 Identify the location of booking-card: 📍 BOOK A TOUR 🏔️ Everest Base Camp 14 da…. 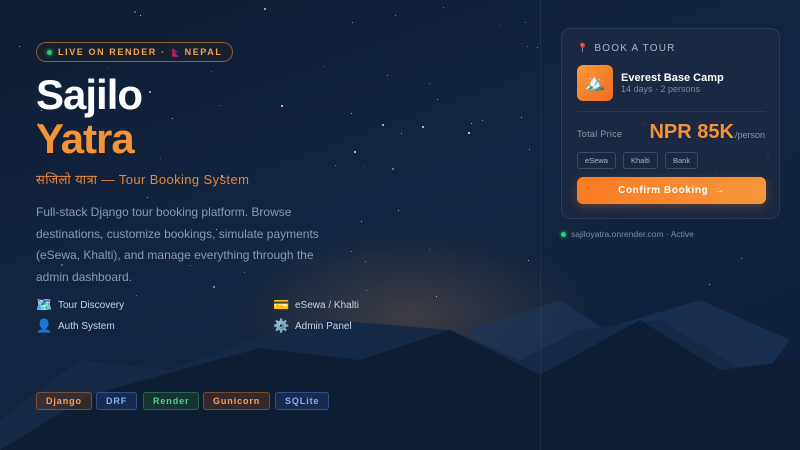
(670, 123).